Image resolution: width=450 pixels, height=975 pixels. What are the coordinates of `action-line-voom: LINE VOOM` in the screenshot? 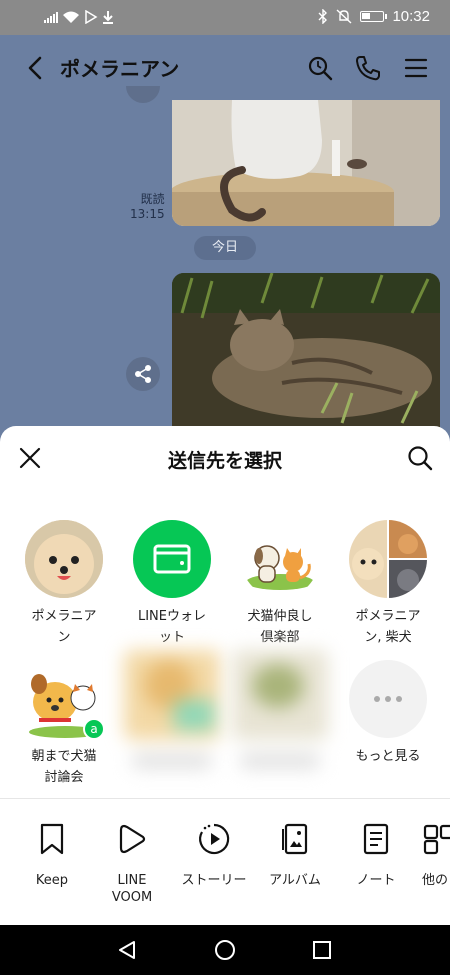 It's located at (132, 864).